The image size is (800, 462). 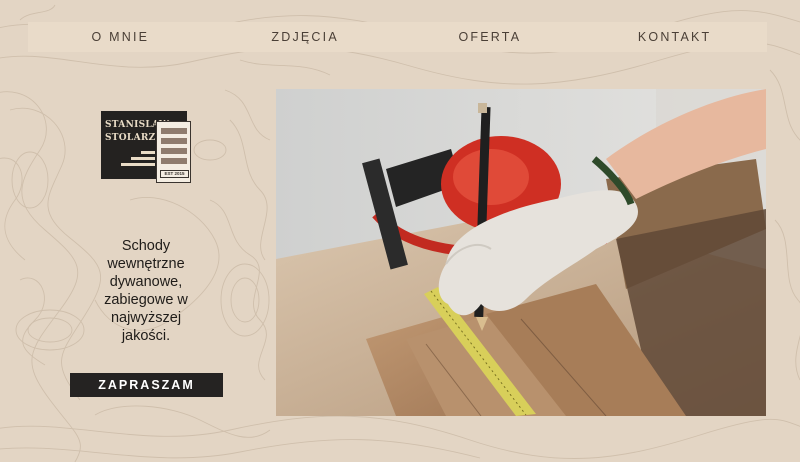 I want to click on main-navigation: O MNIE ZDJĘCIA OFERTA KONTAKT, so click(x=397, y=37).